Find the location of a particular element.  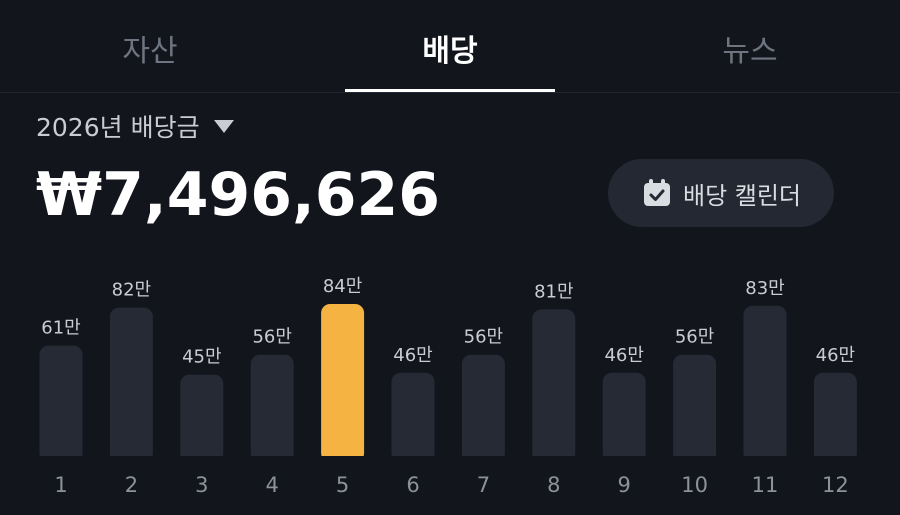

total-dividend-amount: ₩7,496,626 is located at coordinates (238, 195).